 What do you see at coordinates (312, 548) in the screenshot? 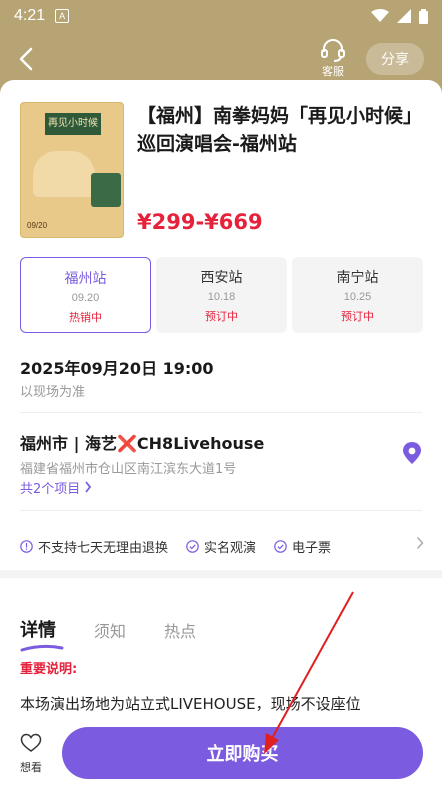
I see `policy-label: 电子票` at bounding box center [312, 548].